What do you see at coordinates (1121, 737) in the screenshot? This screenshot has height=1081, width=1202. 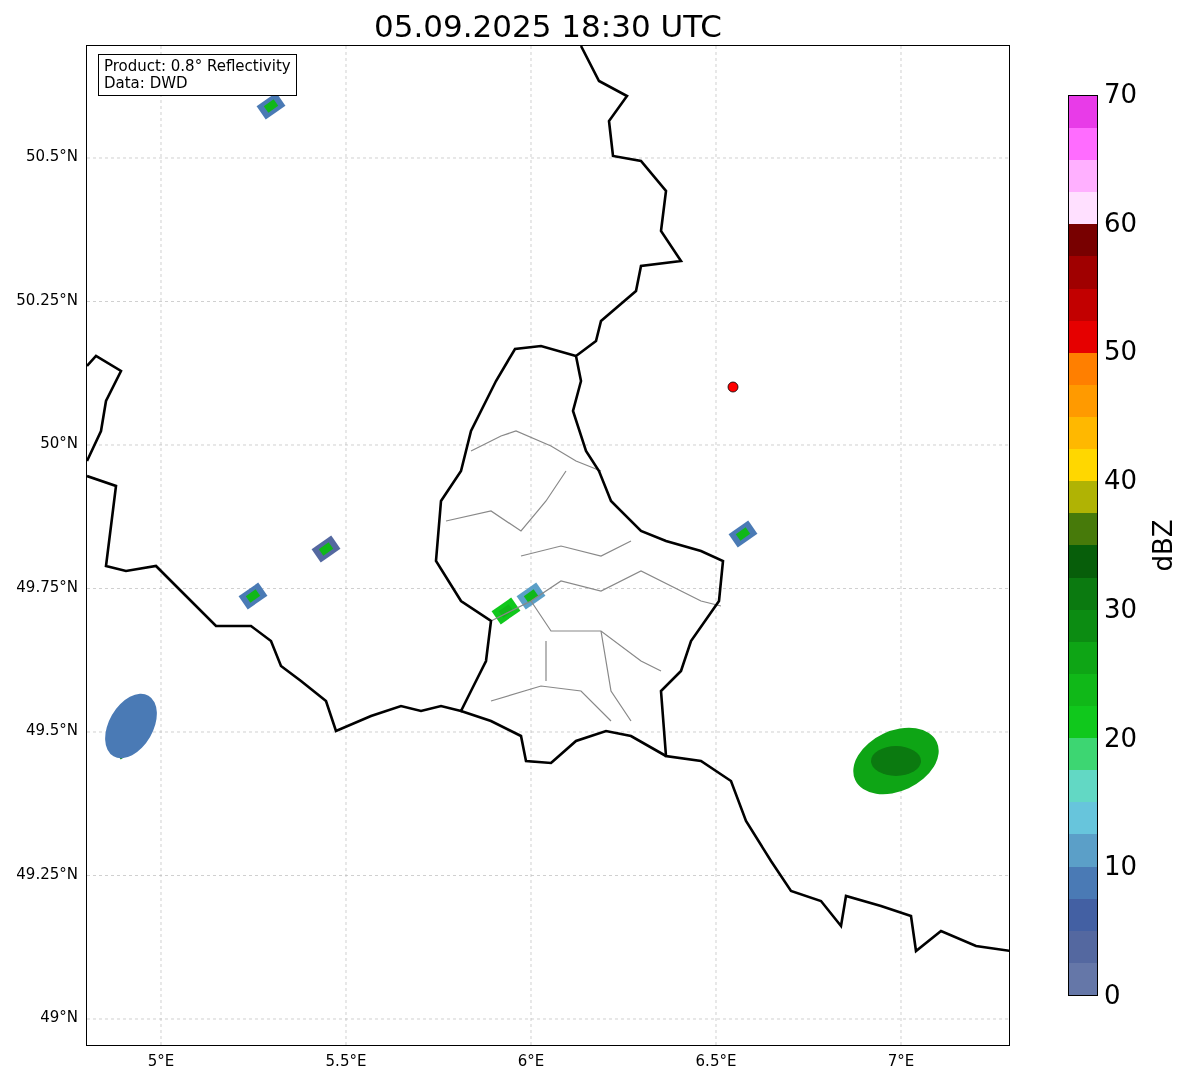 I see `colorbar-tick-label: 20` at bounding box center [1121, 737].